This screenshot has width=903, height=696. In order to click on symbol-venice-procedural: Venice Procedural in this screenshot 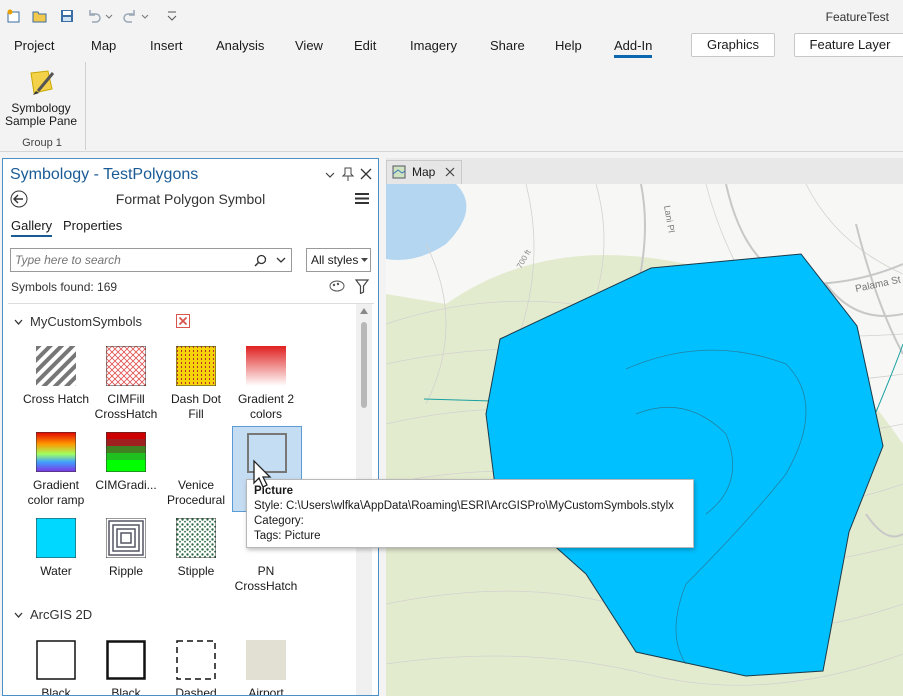, I will do `click(196, 466)`.